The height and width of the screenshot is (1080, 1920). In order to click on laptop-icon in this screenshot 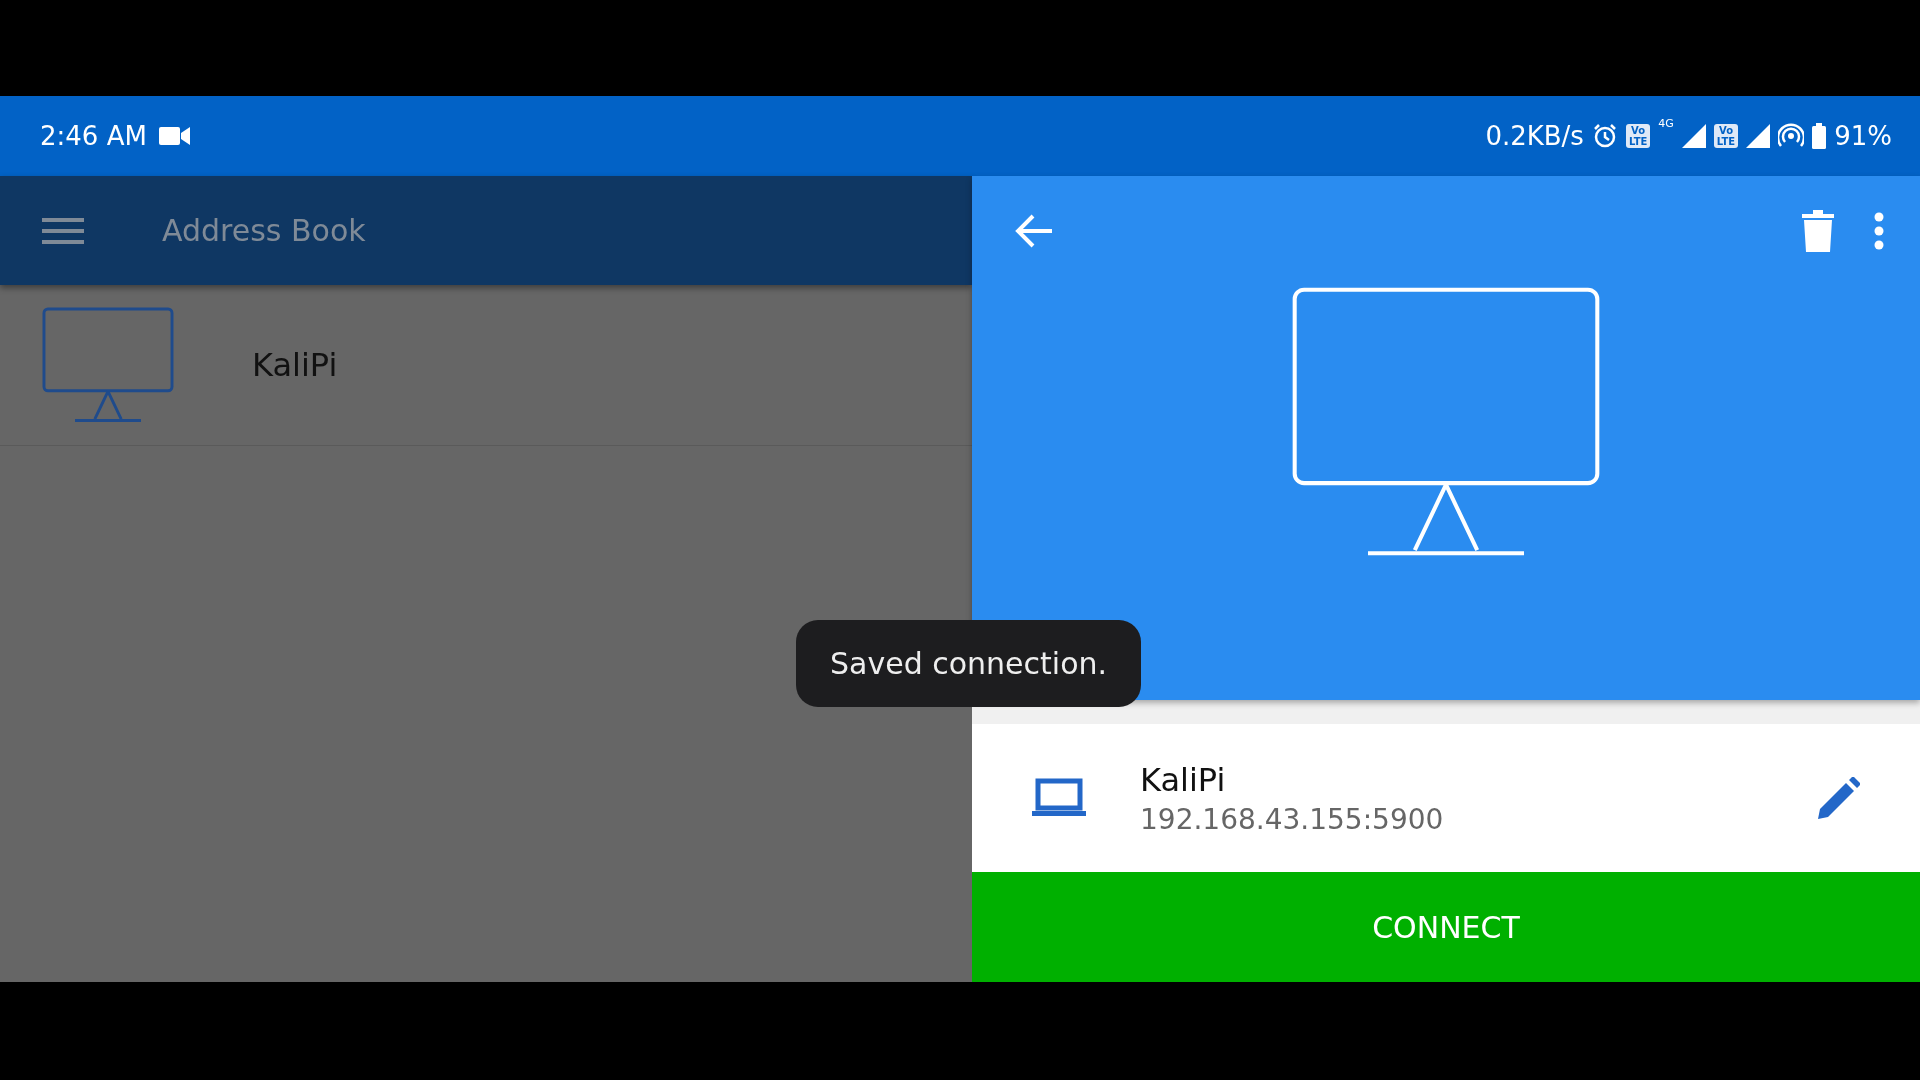, I will do `click(1059, 798)`.